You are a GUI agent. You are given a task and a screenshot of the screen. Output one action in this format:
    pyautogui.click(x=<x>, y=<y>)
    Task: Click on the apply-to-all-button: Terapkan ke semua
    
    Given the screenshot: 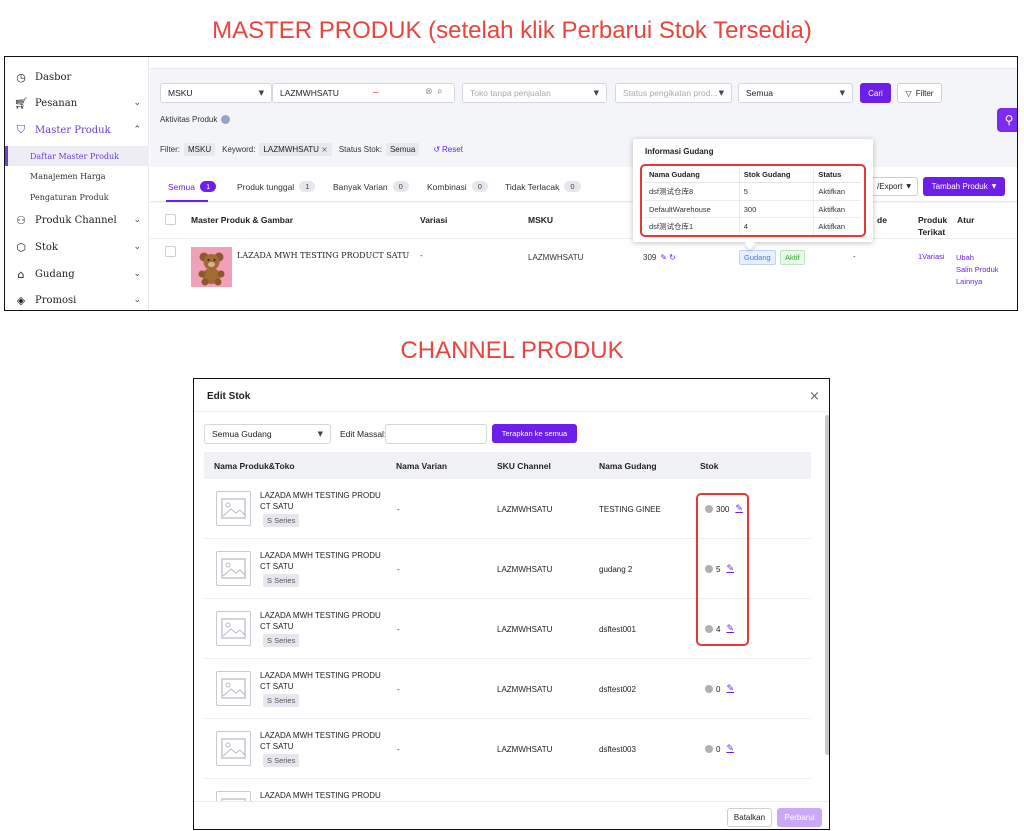 What is the action you would take?
    pyautogui.click(x=534, y=433)
    